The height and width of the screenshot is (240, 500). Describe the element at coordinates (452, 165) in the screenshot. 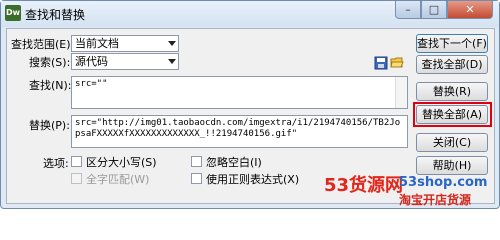

I see `help-button: 帮助(H)` at that location.